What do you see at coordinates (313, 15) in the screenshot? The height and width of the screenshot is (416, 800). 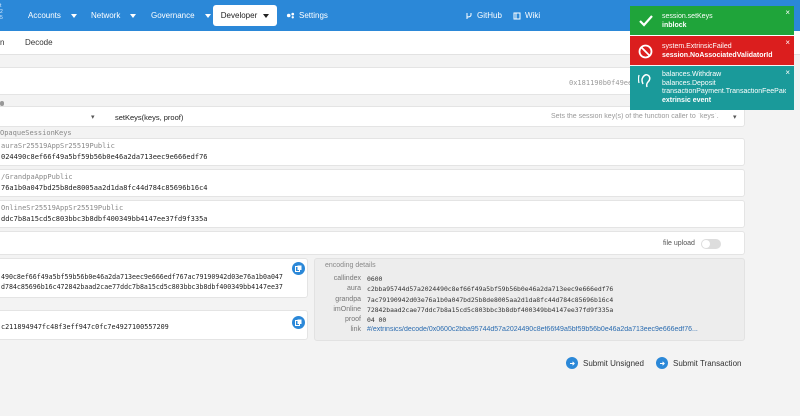 I see `nav-settings-label: Settings` at bounding box center [313, 15].